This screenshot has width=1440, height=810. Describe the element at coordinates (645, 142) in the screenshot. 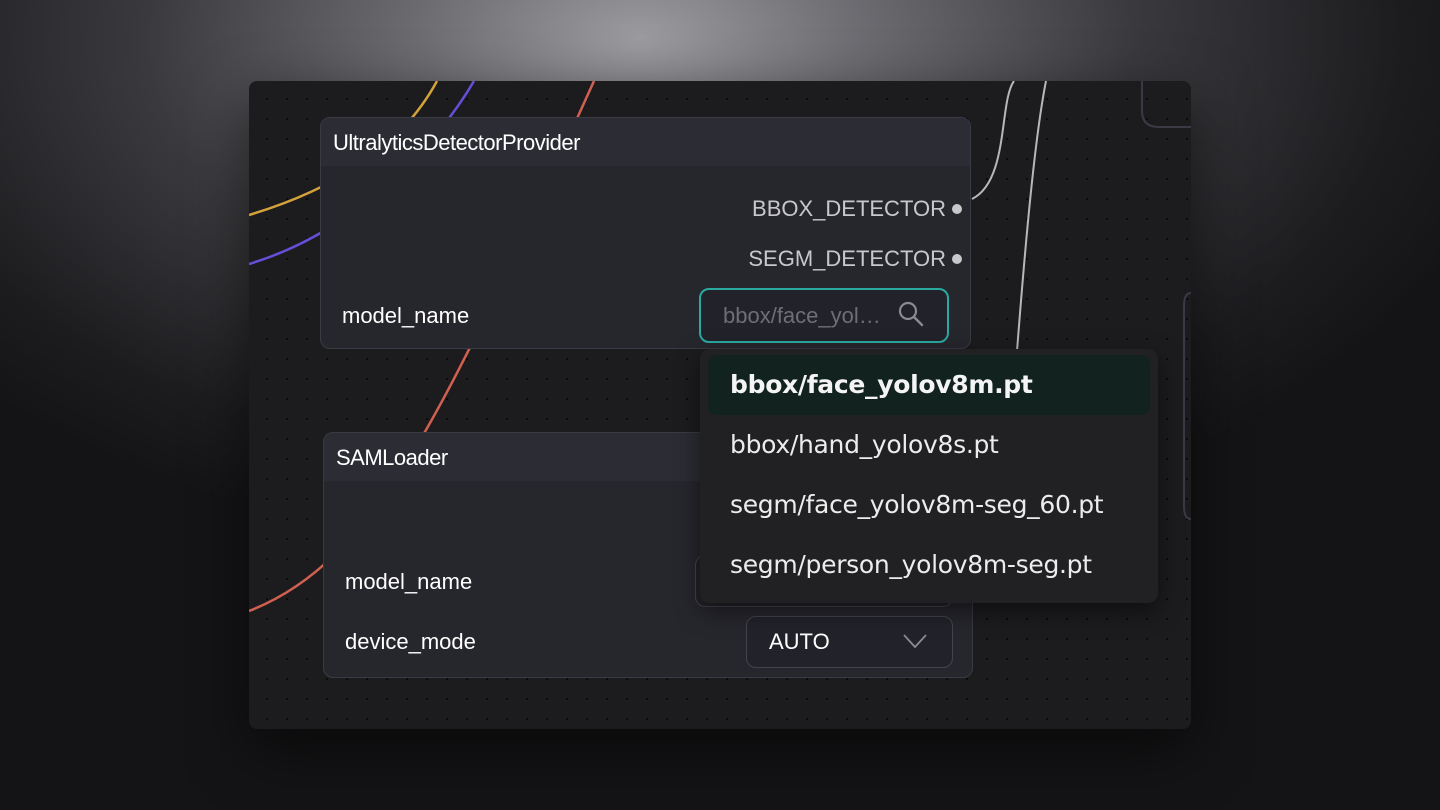

I see `node-title: UltralyticsDetectorProvider` at that location.